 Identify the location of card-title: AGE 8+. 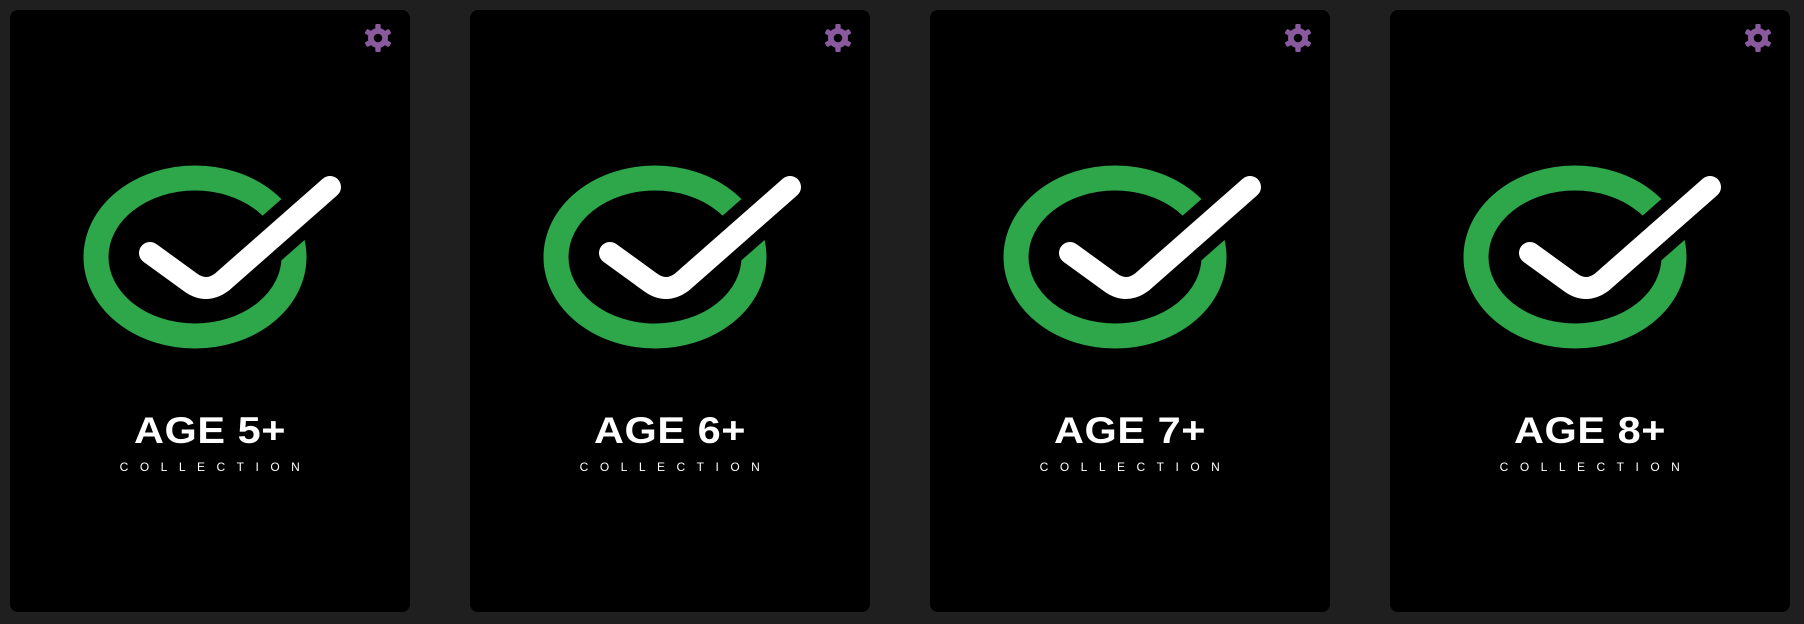
(1590, 430).